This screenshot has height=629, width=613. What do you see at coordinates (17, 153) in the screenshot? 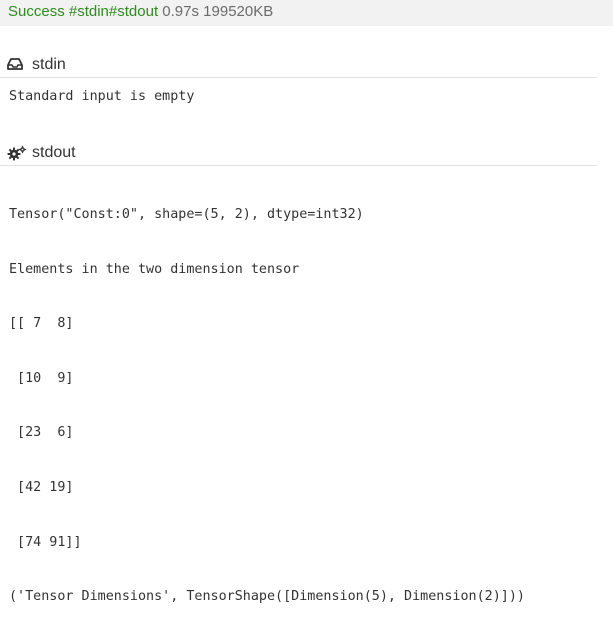
I see `gears-icon` at bounding box center [17, 153].